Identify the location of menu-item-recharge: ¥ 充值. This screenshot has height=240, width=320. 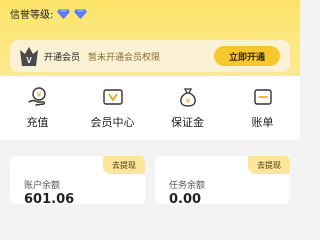
(38, 108).